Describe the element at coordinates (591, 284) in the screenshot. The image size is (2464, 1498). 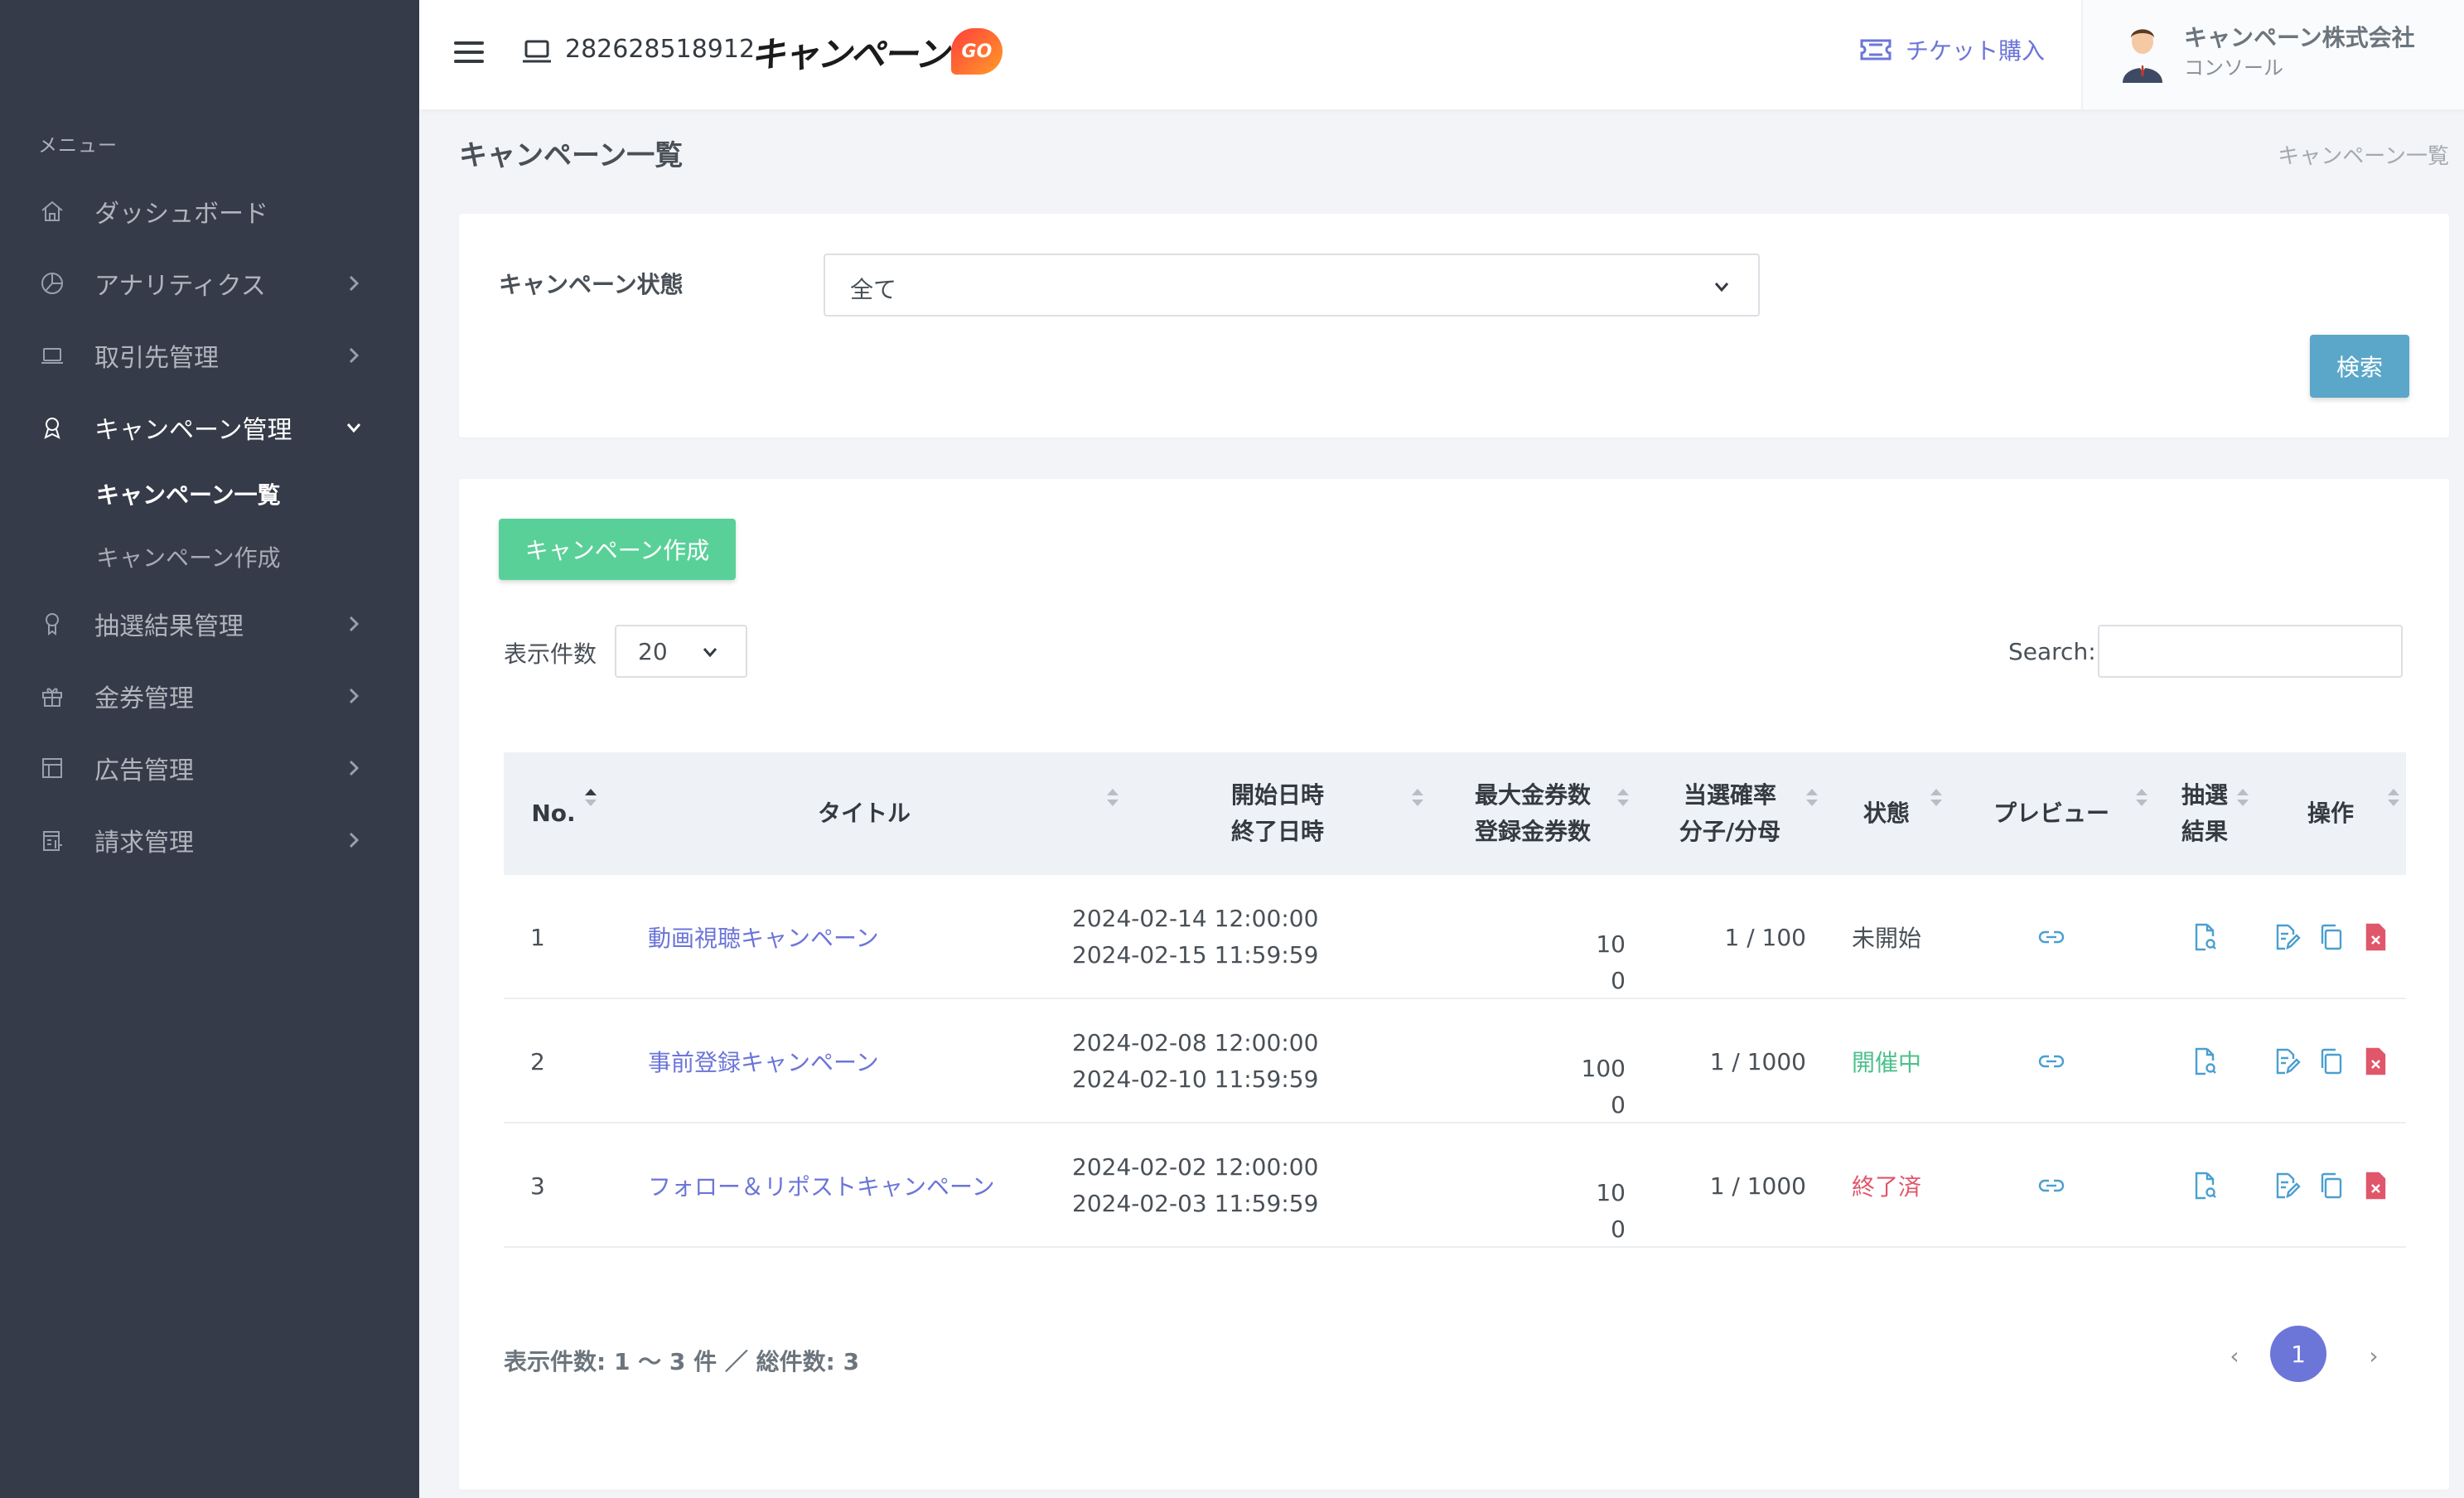
I see `campaign-status-label: キャンペーン状態` at that location.